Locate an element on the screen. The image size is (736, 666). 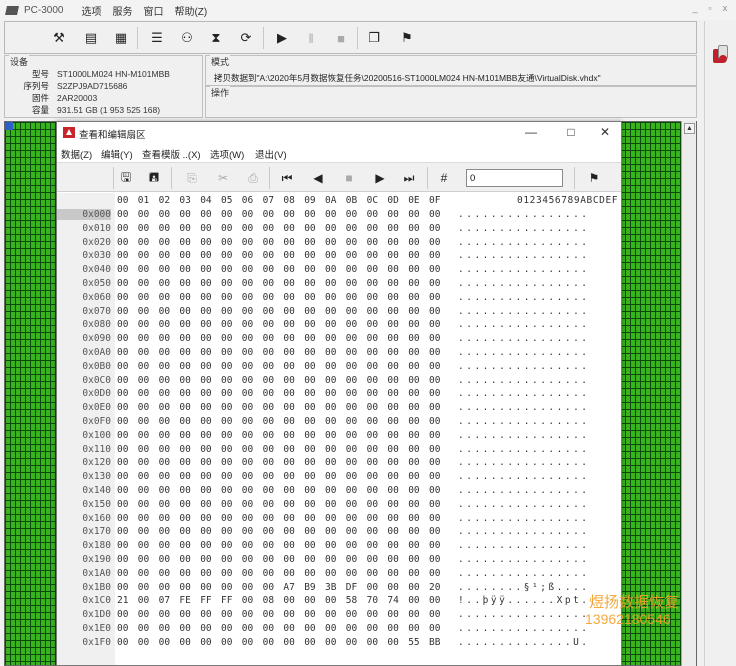
hex-byte: FF is located at coordinates (210, 600).